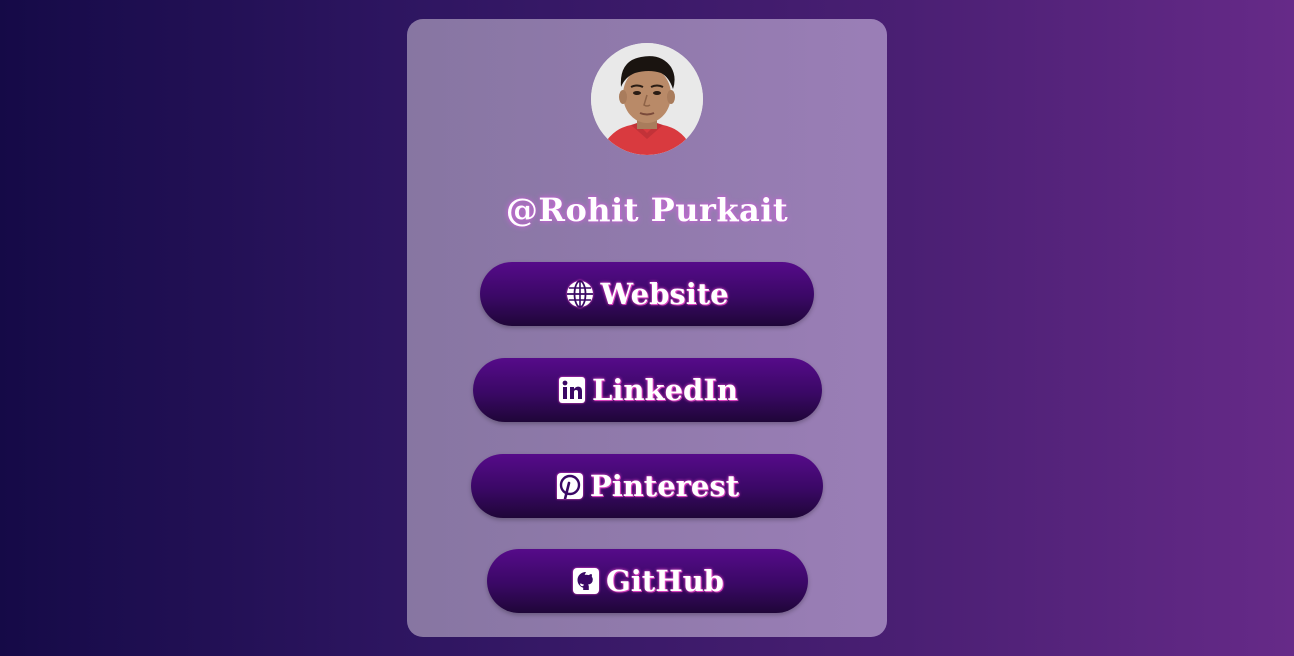 Image resolution: width=1294 pixels, height=656 pixels. Describe the element at coordinates (570, 486) in the screenshot. I see `pinterest-icon` at that location.